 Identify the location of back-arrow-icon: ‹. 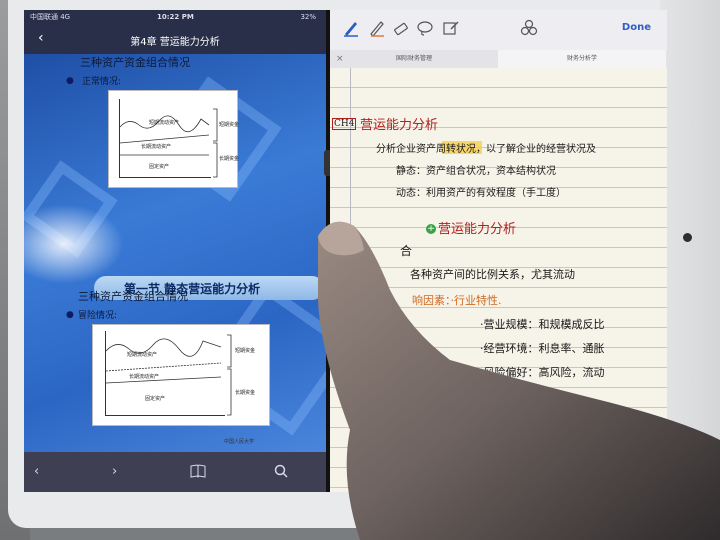
(36, 471).